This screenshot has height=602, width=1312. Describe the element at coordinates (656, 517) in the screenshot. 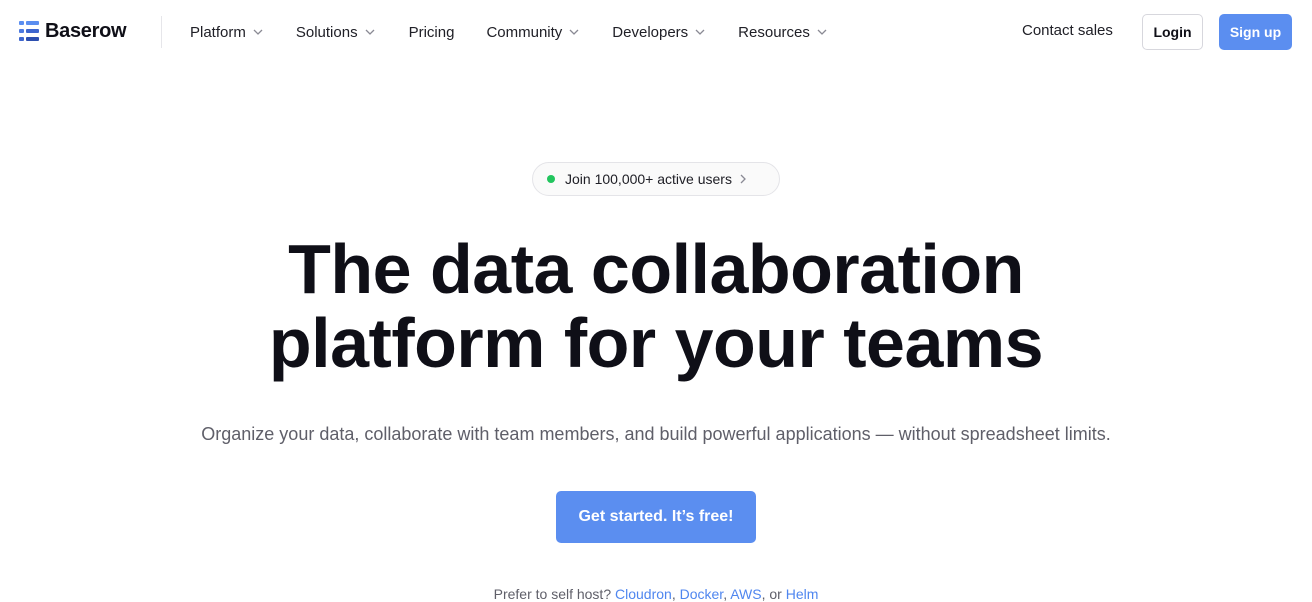

I see `get-started-button: Get started. It’s free!` at that location.